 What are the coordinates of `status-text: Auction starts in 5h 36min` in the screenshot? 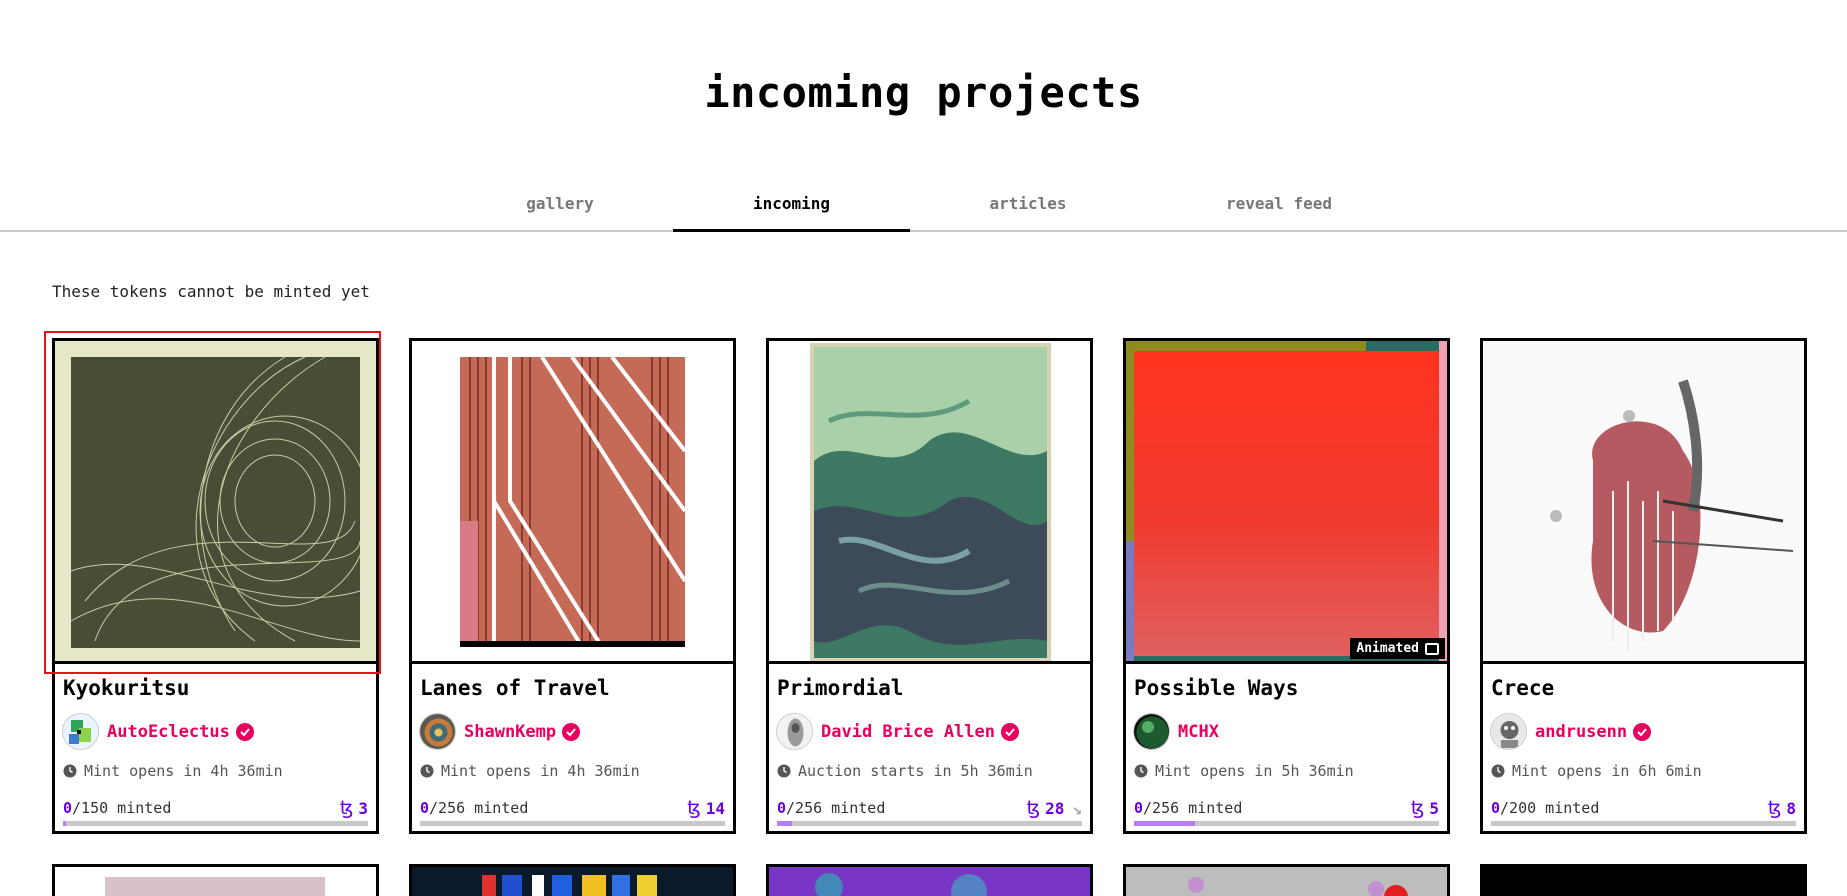 It's located at (915, 771).